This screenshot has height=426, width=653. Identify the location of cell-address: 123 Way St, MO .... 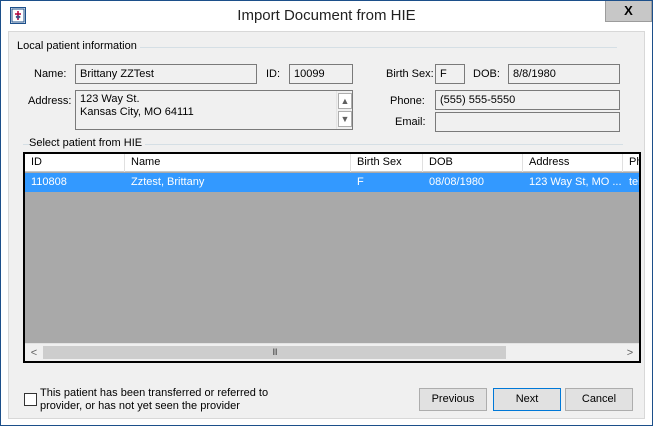
(575, 182).